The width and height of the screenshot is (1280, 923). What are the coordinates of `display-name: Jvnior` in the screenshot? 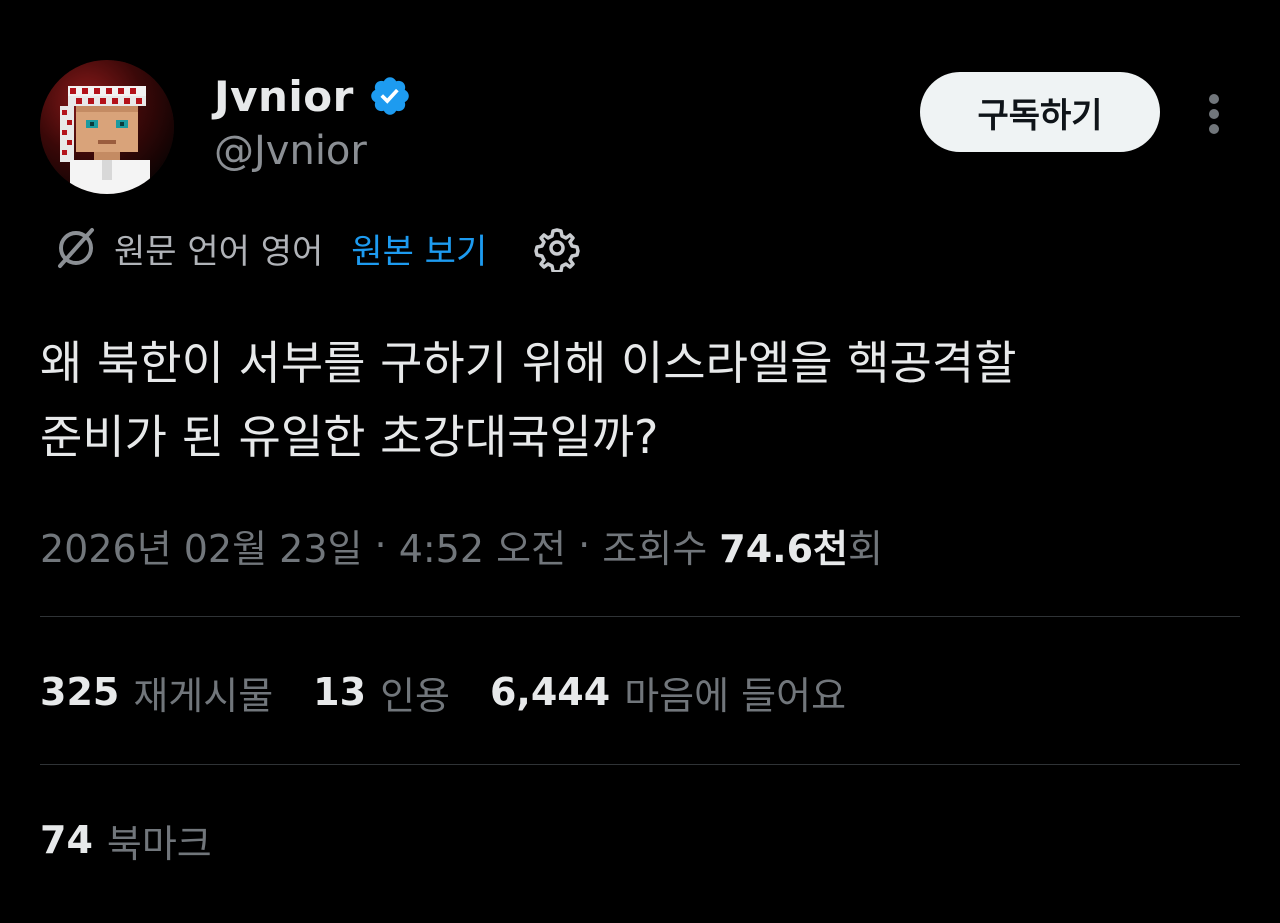 It's located at (284, 96).